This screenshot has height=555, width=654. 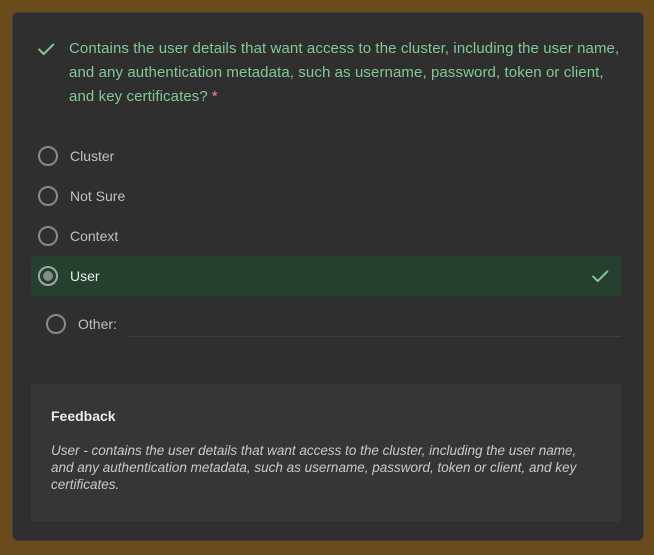 I want to click on option-label: Not Sure, so click(x=98, y=196).